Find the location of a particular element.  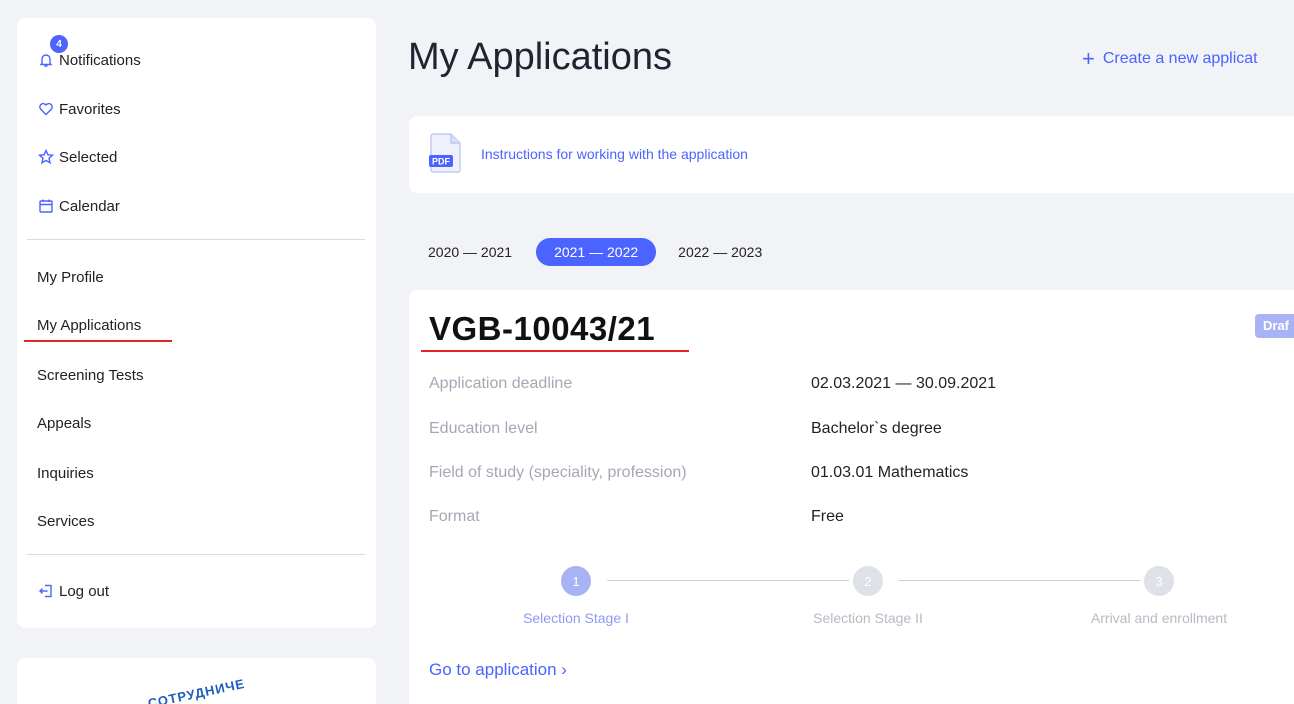

calendar-icon is located at coordinates (46, 206).